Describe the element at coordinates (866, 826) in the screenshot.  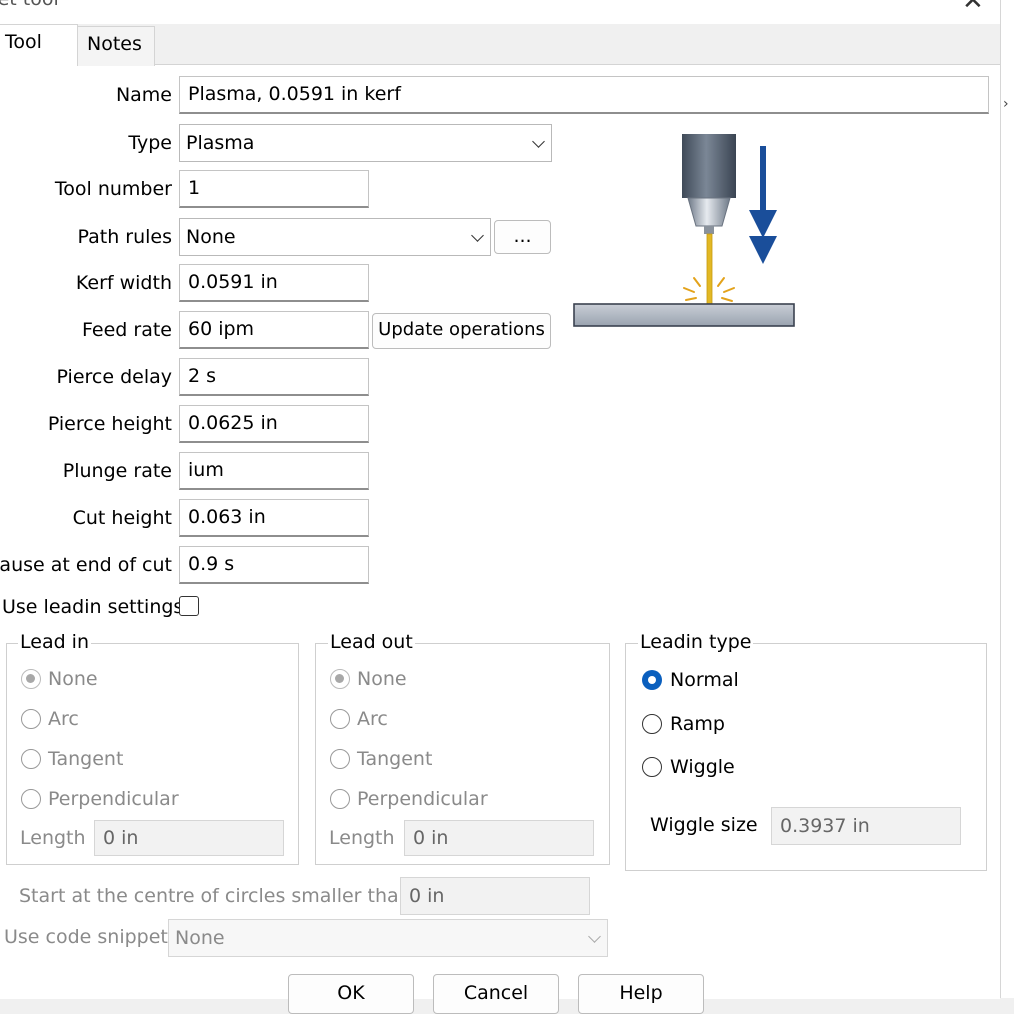
I see `wiggle-size-input: 0.3937 in` at that location.